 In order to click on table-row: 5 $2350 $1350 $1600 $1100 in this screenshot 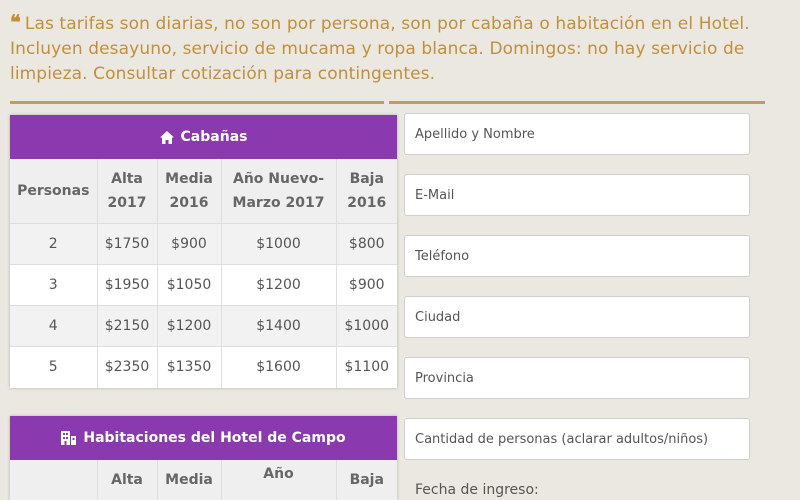, I will do `click(203, 367)`.